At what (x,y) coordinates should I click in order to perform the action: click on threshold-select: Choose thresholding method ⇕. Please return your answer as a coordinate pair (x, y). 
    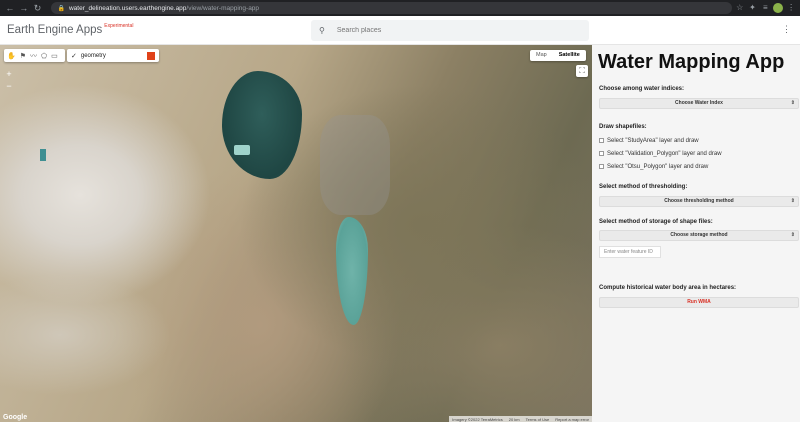
    Looking at the image, I should click on (699, 201).